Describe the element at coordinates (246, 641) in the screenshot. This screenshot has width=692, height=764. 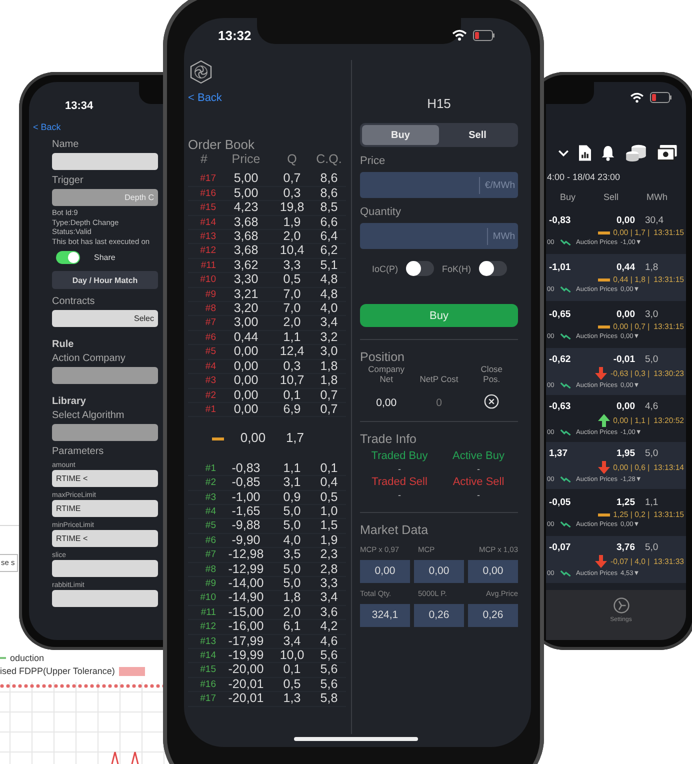
I see `price-text: -17,99` at that location.